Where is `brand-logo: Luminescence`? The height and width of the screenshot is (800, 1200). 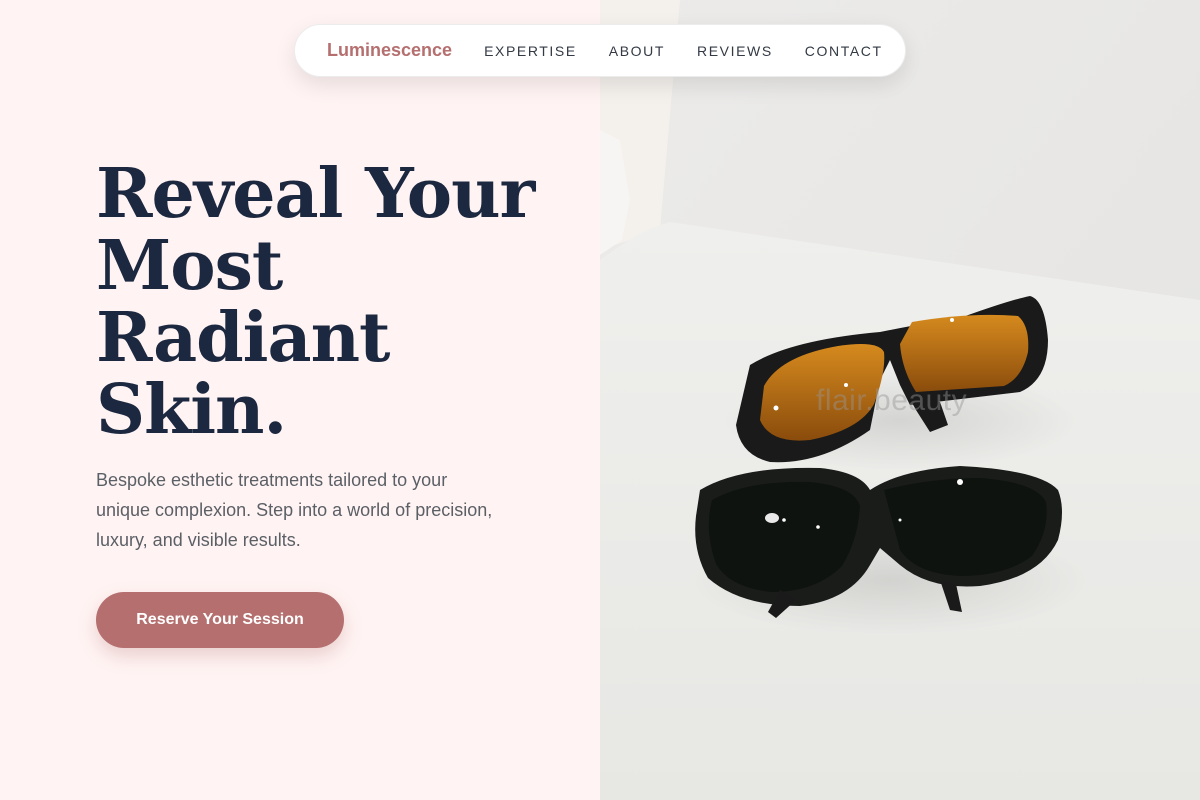 brand-logo: Luminescence is located at coordinates (389, 50).